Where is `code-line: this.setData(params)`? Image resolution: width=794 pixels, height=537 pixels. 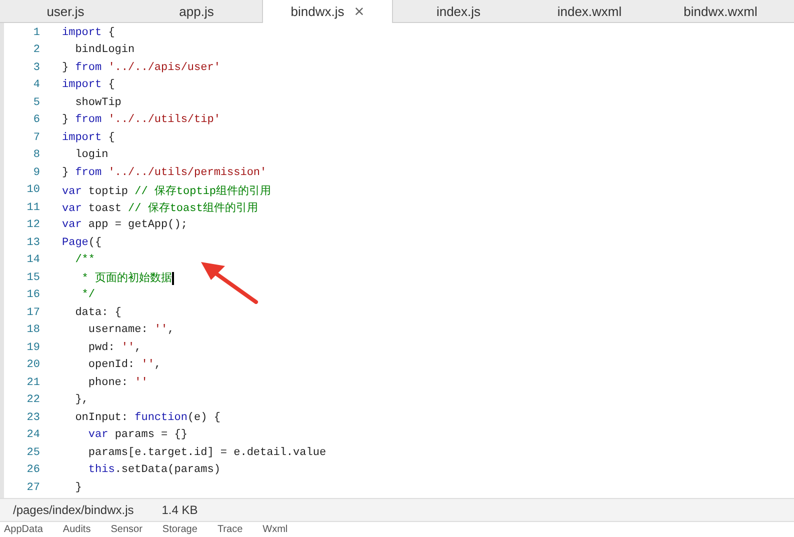
code-line: this.setData(params) is located at coordinates (153, 470).